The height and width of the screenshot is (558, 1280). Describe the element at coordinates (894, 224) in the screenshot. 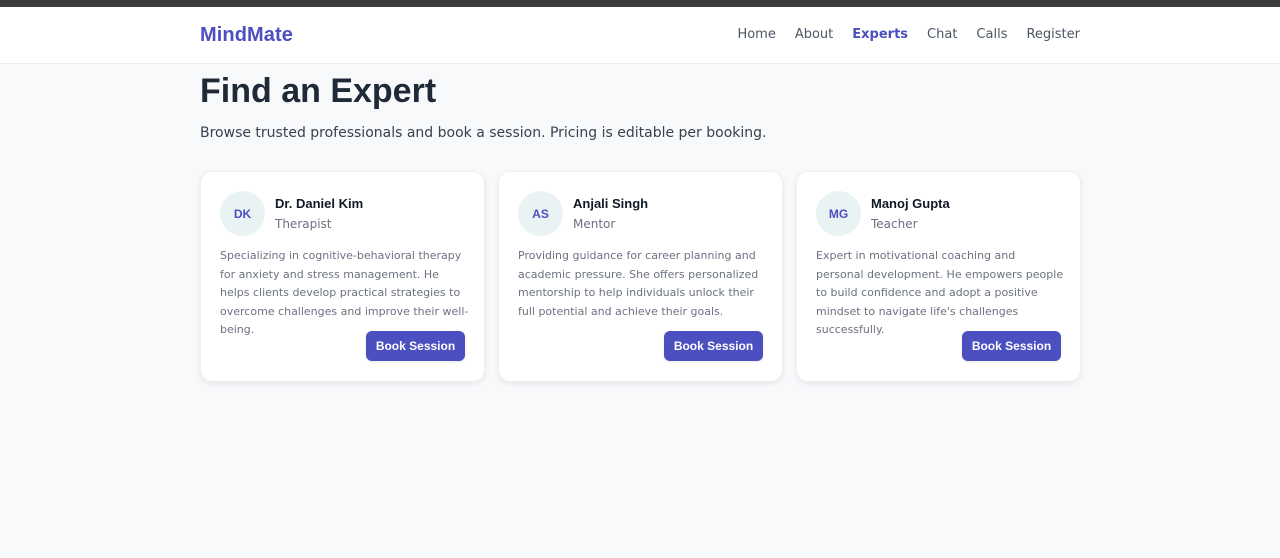

I see `expert-role: Teacher` at that location.